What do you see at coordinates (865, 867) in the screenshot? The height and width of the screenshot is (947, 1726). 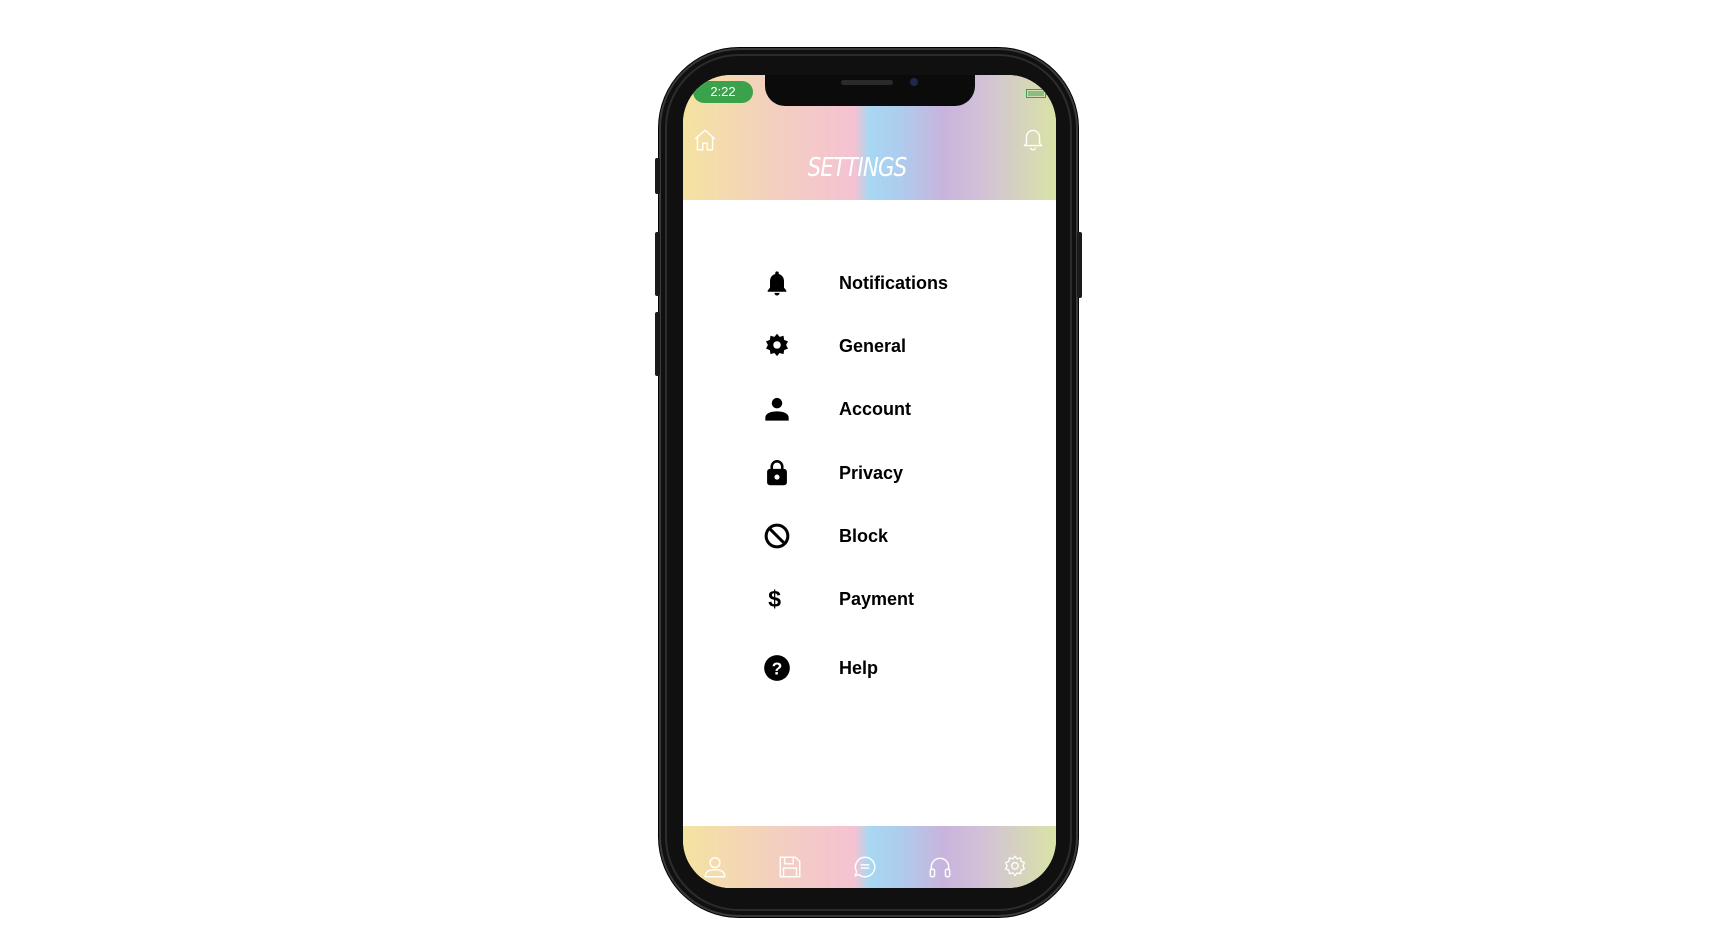 I see `chat-icon` at bounding box center [865, 867].